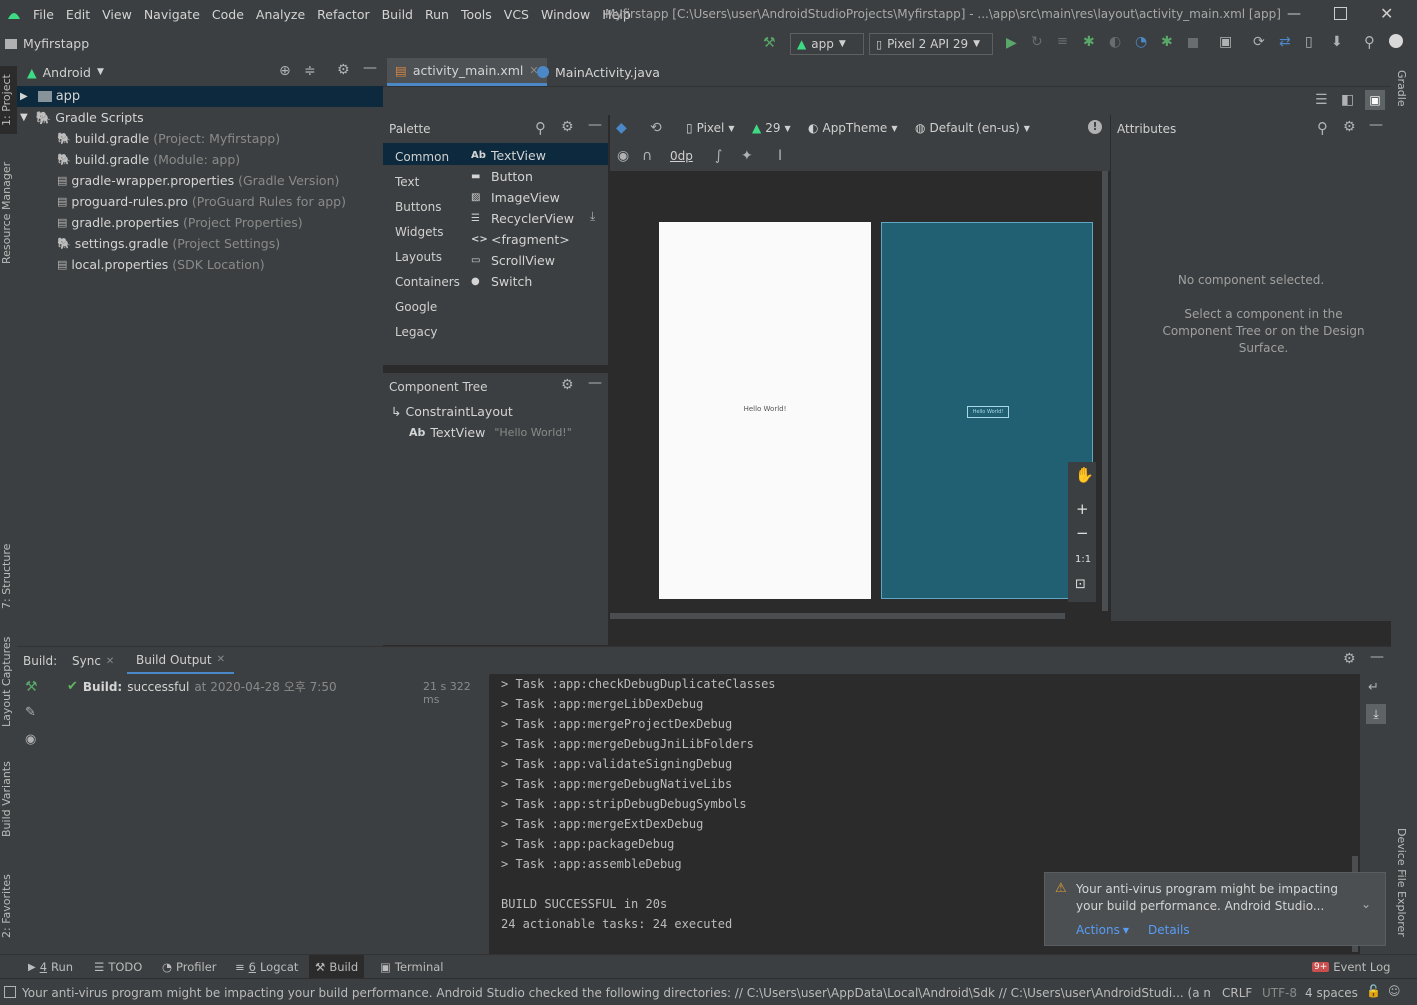  Describe the element at coordinates (515, 197) in the screenshot. I see `palette-item-imageview: ▨ ImageView` at that location.